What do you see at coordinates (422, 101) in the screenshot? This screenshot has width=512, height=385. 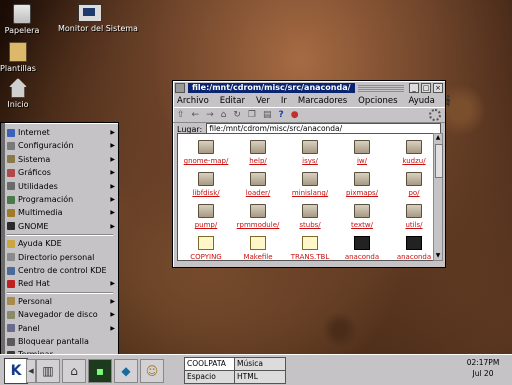 I see `menu-ayuda: Ayuda` at bounding box center [422, 101].